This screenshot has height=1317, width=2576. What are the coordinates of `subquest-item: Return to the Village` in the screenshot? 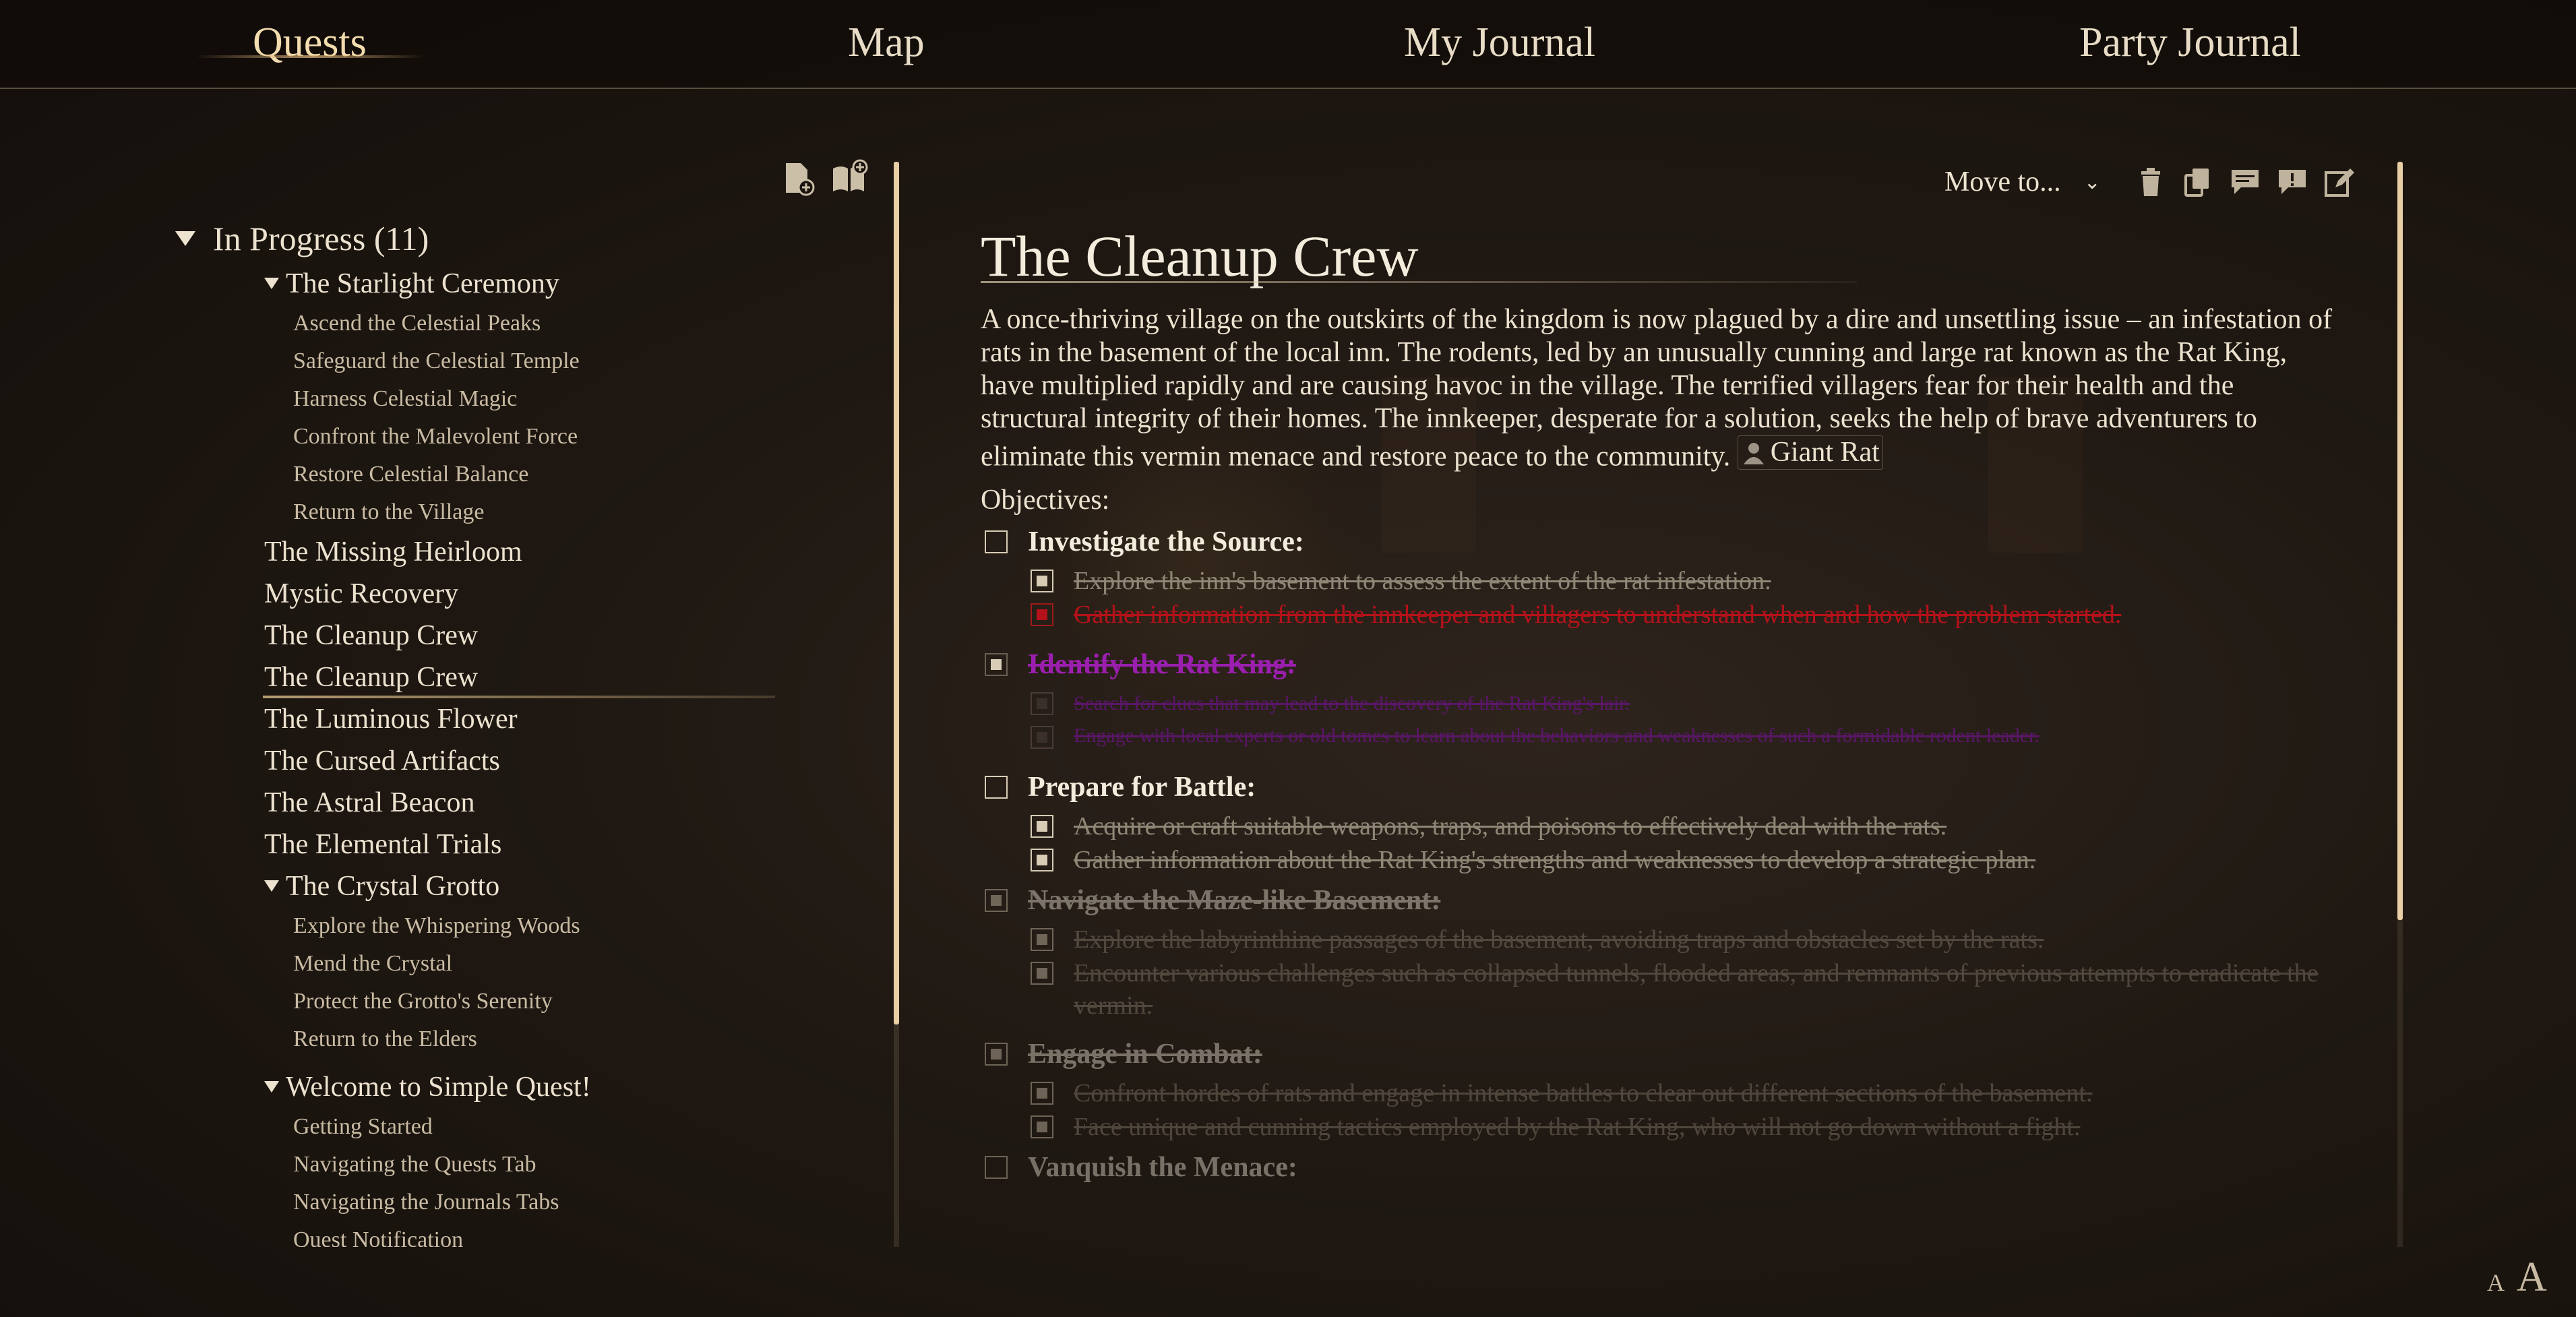 It's located at (539, 512).